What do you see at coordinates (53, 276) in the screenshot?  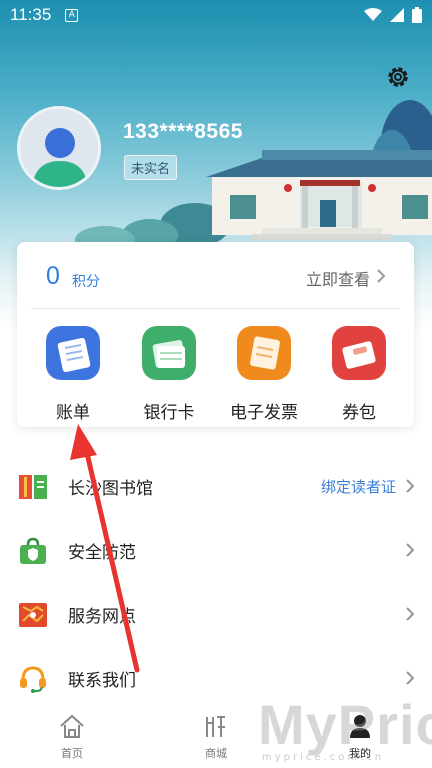 I see `points-value: 0` at bounding box center [53, 276].